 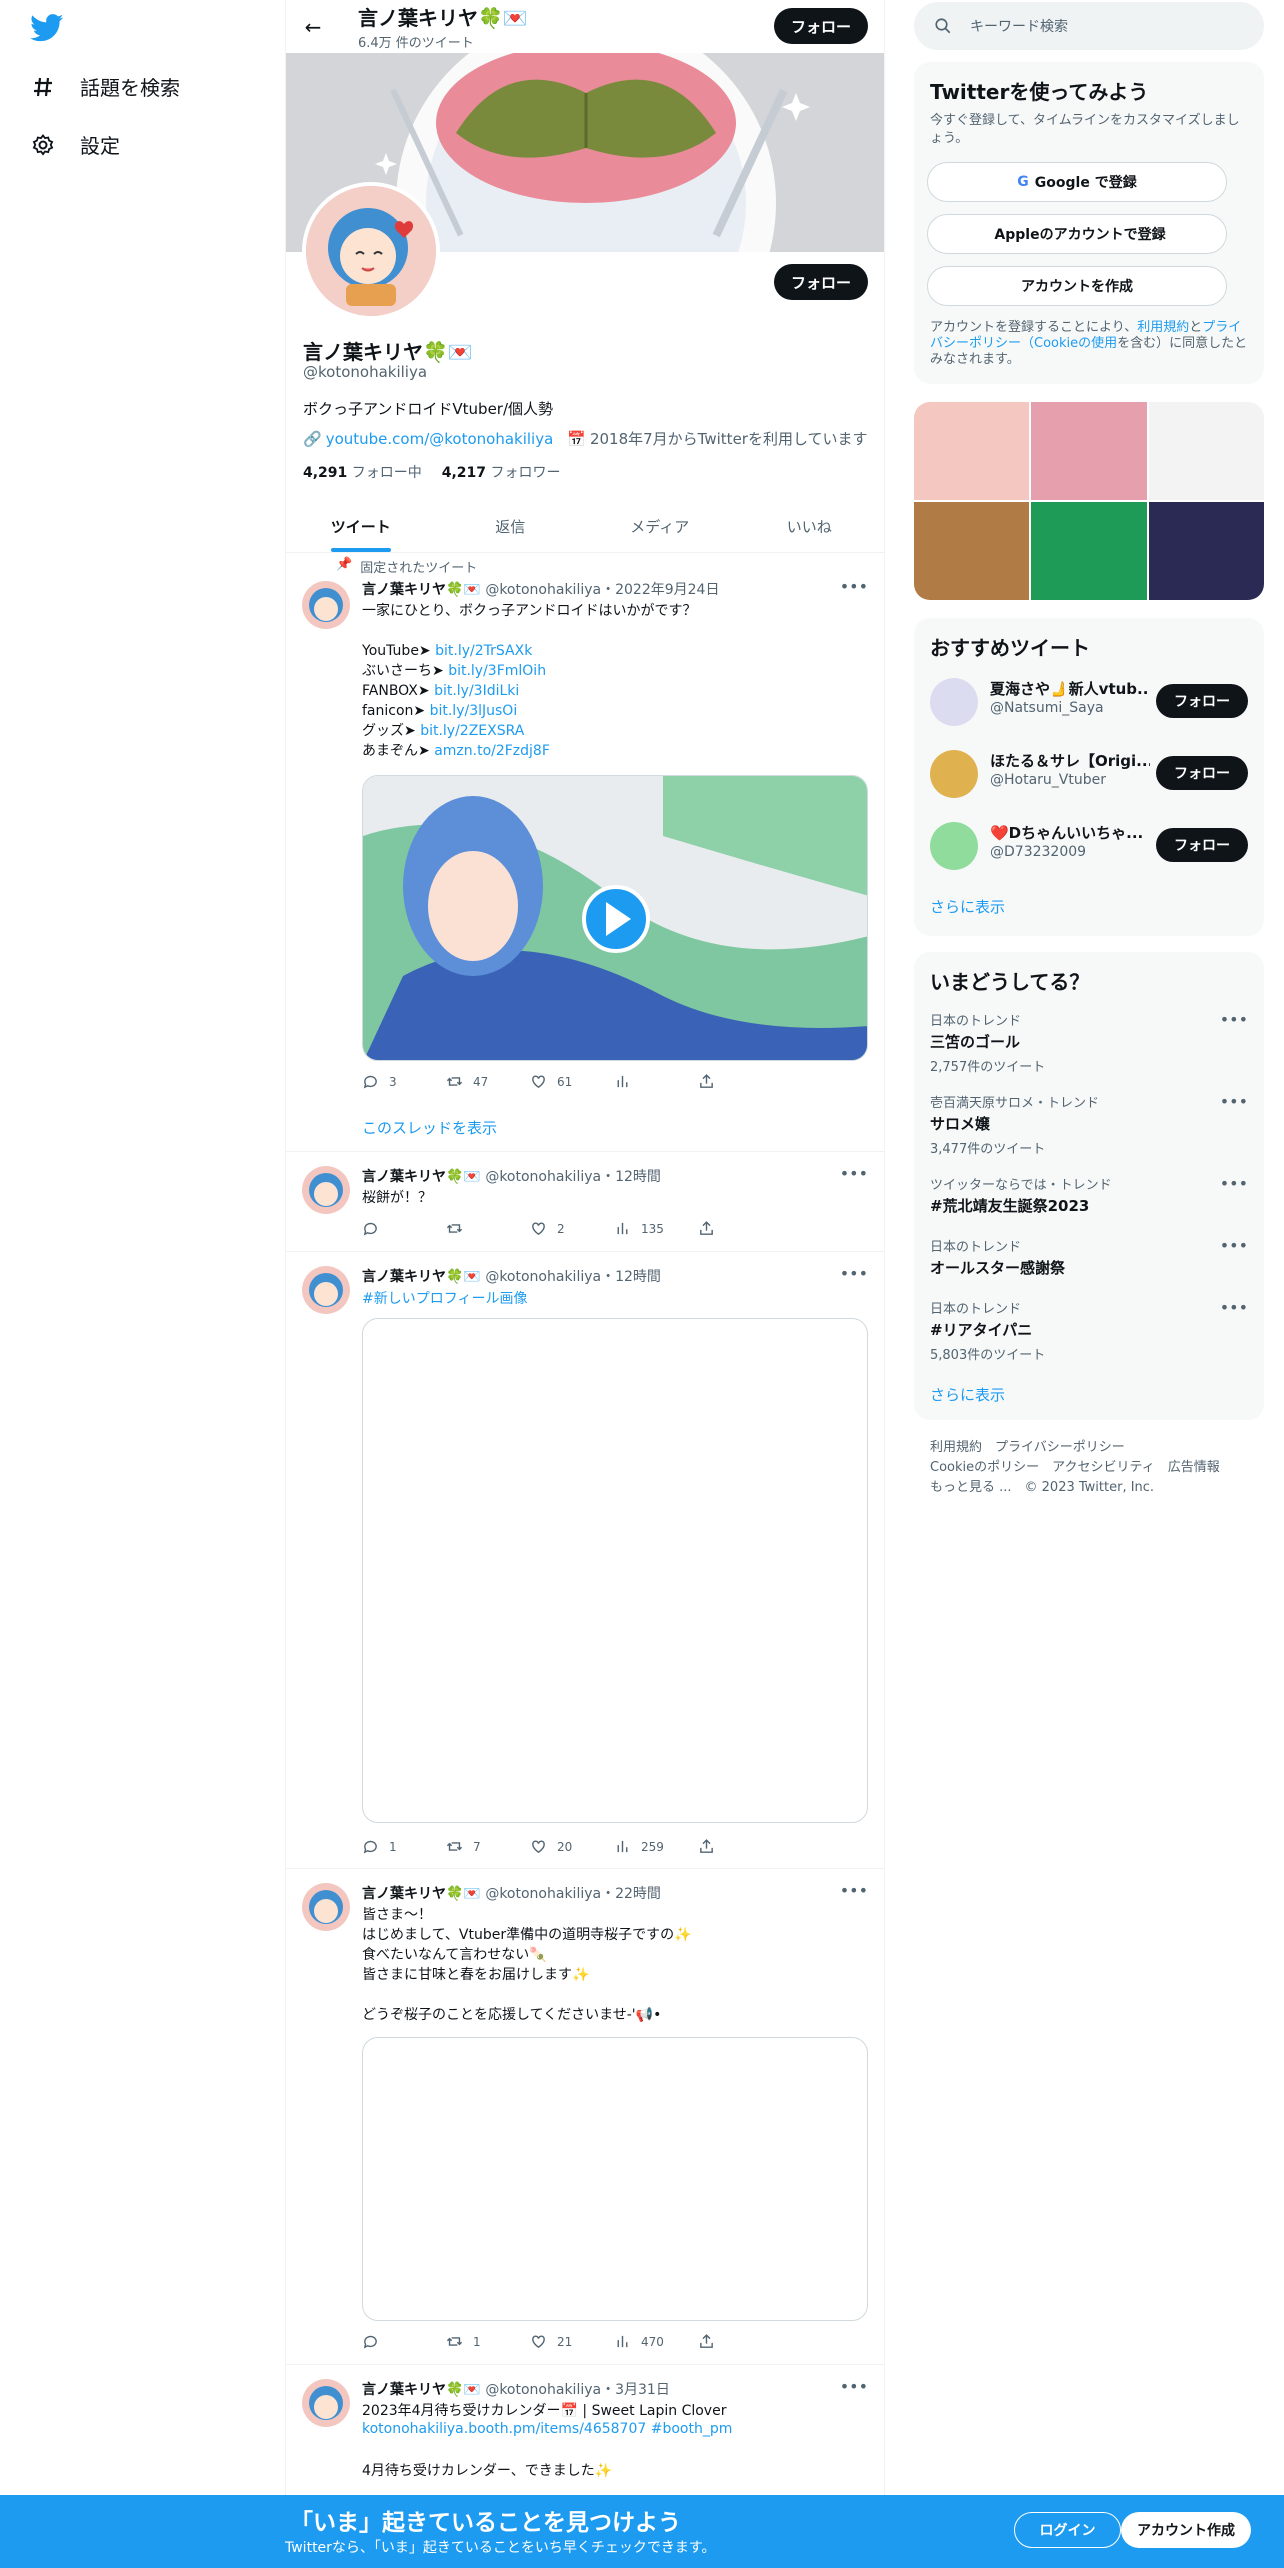 I want to click on like-button: 2, so click(x=572, y=1228).